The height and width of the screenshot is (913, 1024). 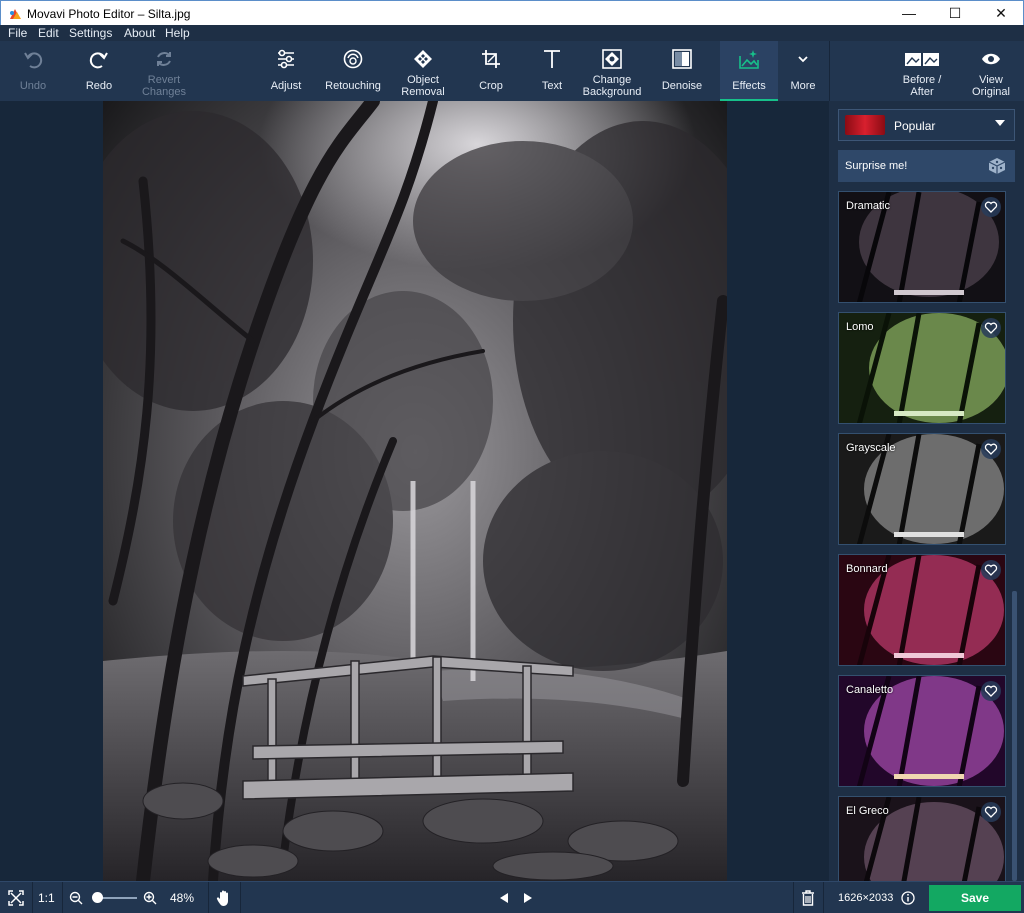 I want to click on effect-name: Bonnard, so click(x=867, y=569).